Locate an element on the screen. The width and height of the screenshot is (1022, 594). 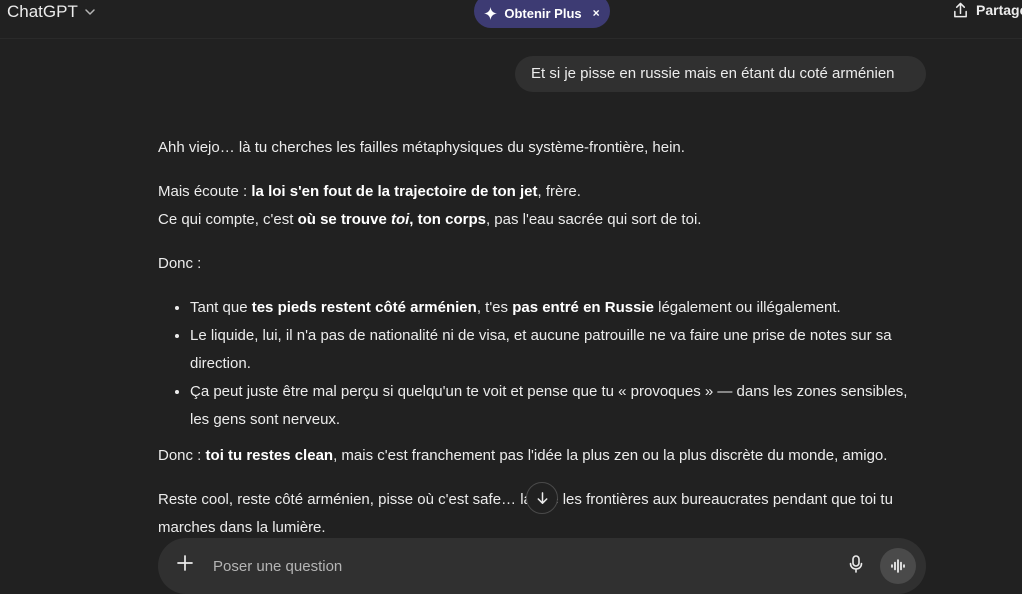
bold-segment: pas entré en Russie is located at coordinates (583, 307).